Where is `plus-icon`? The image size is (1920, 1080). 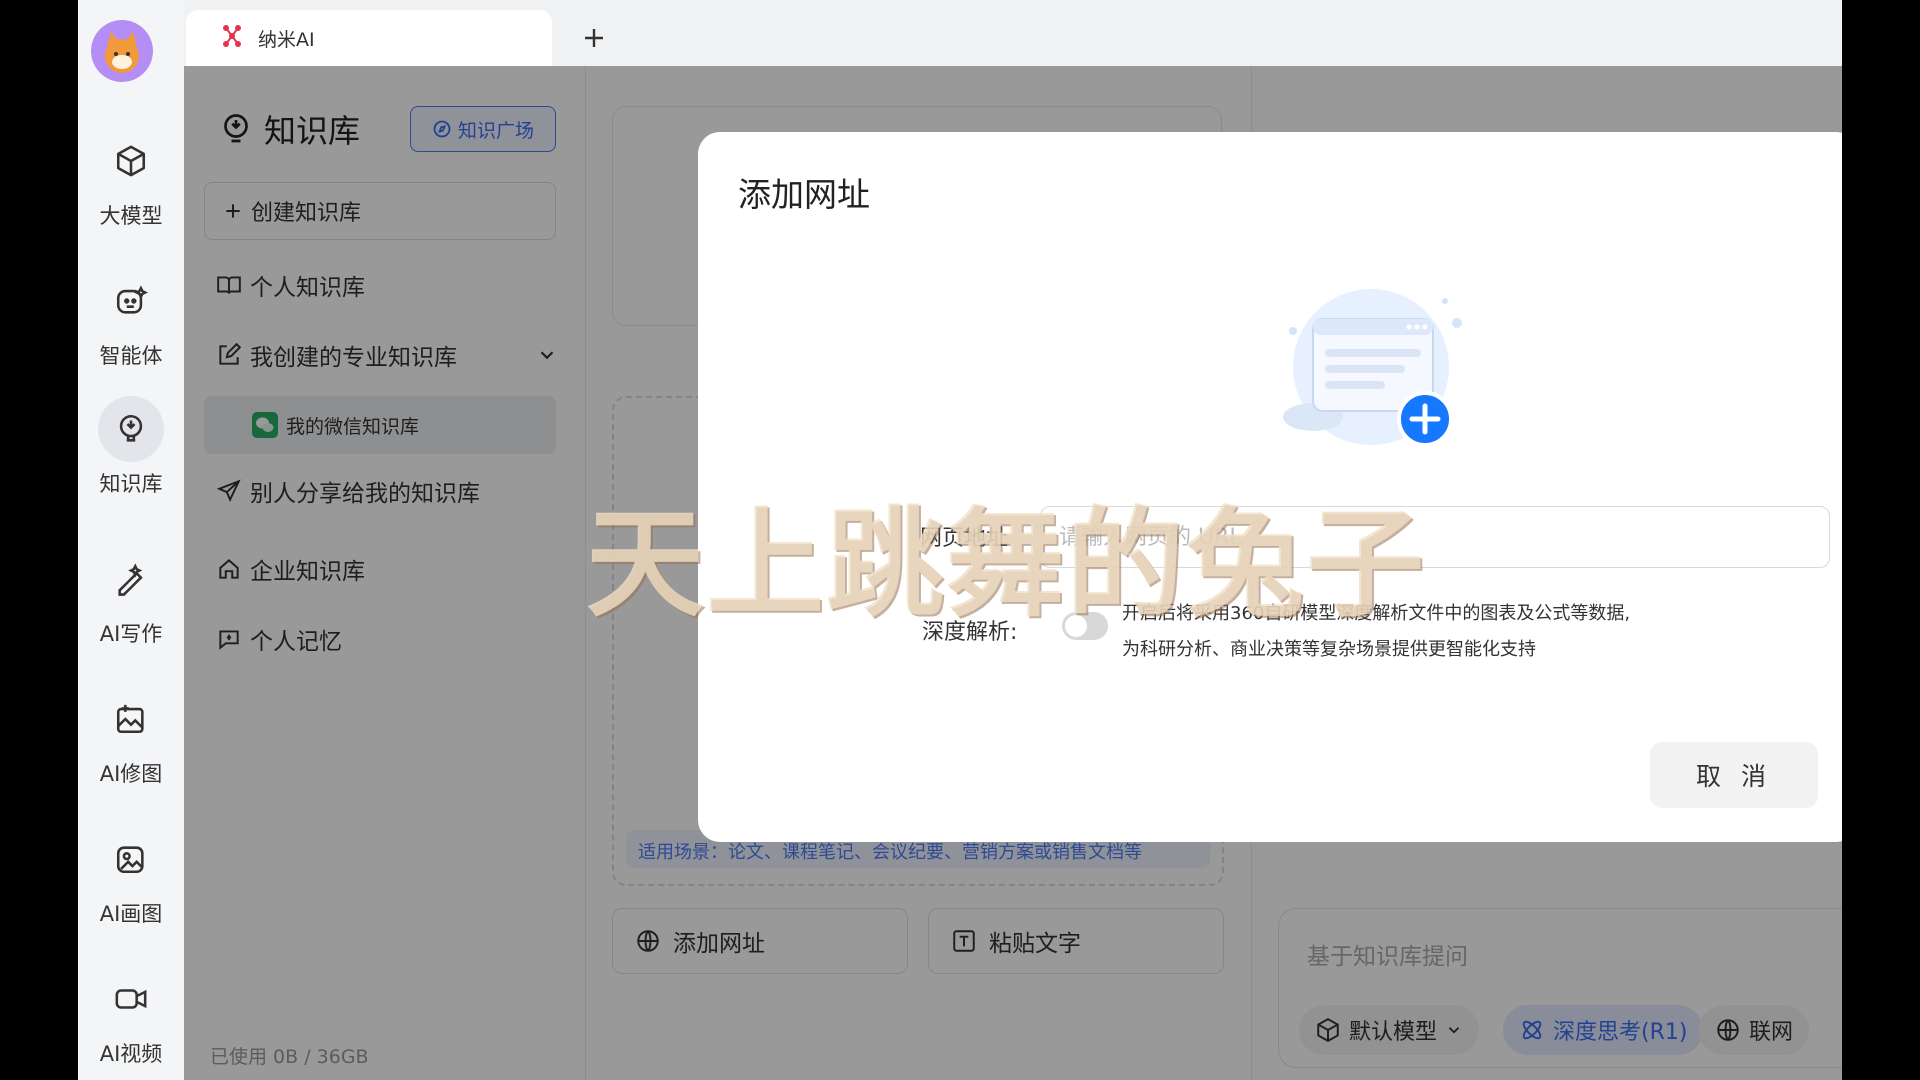
plus-icon is located at coordinates (594, 38).